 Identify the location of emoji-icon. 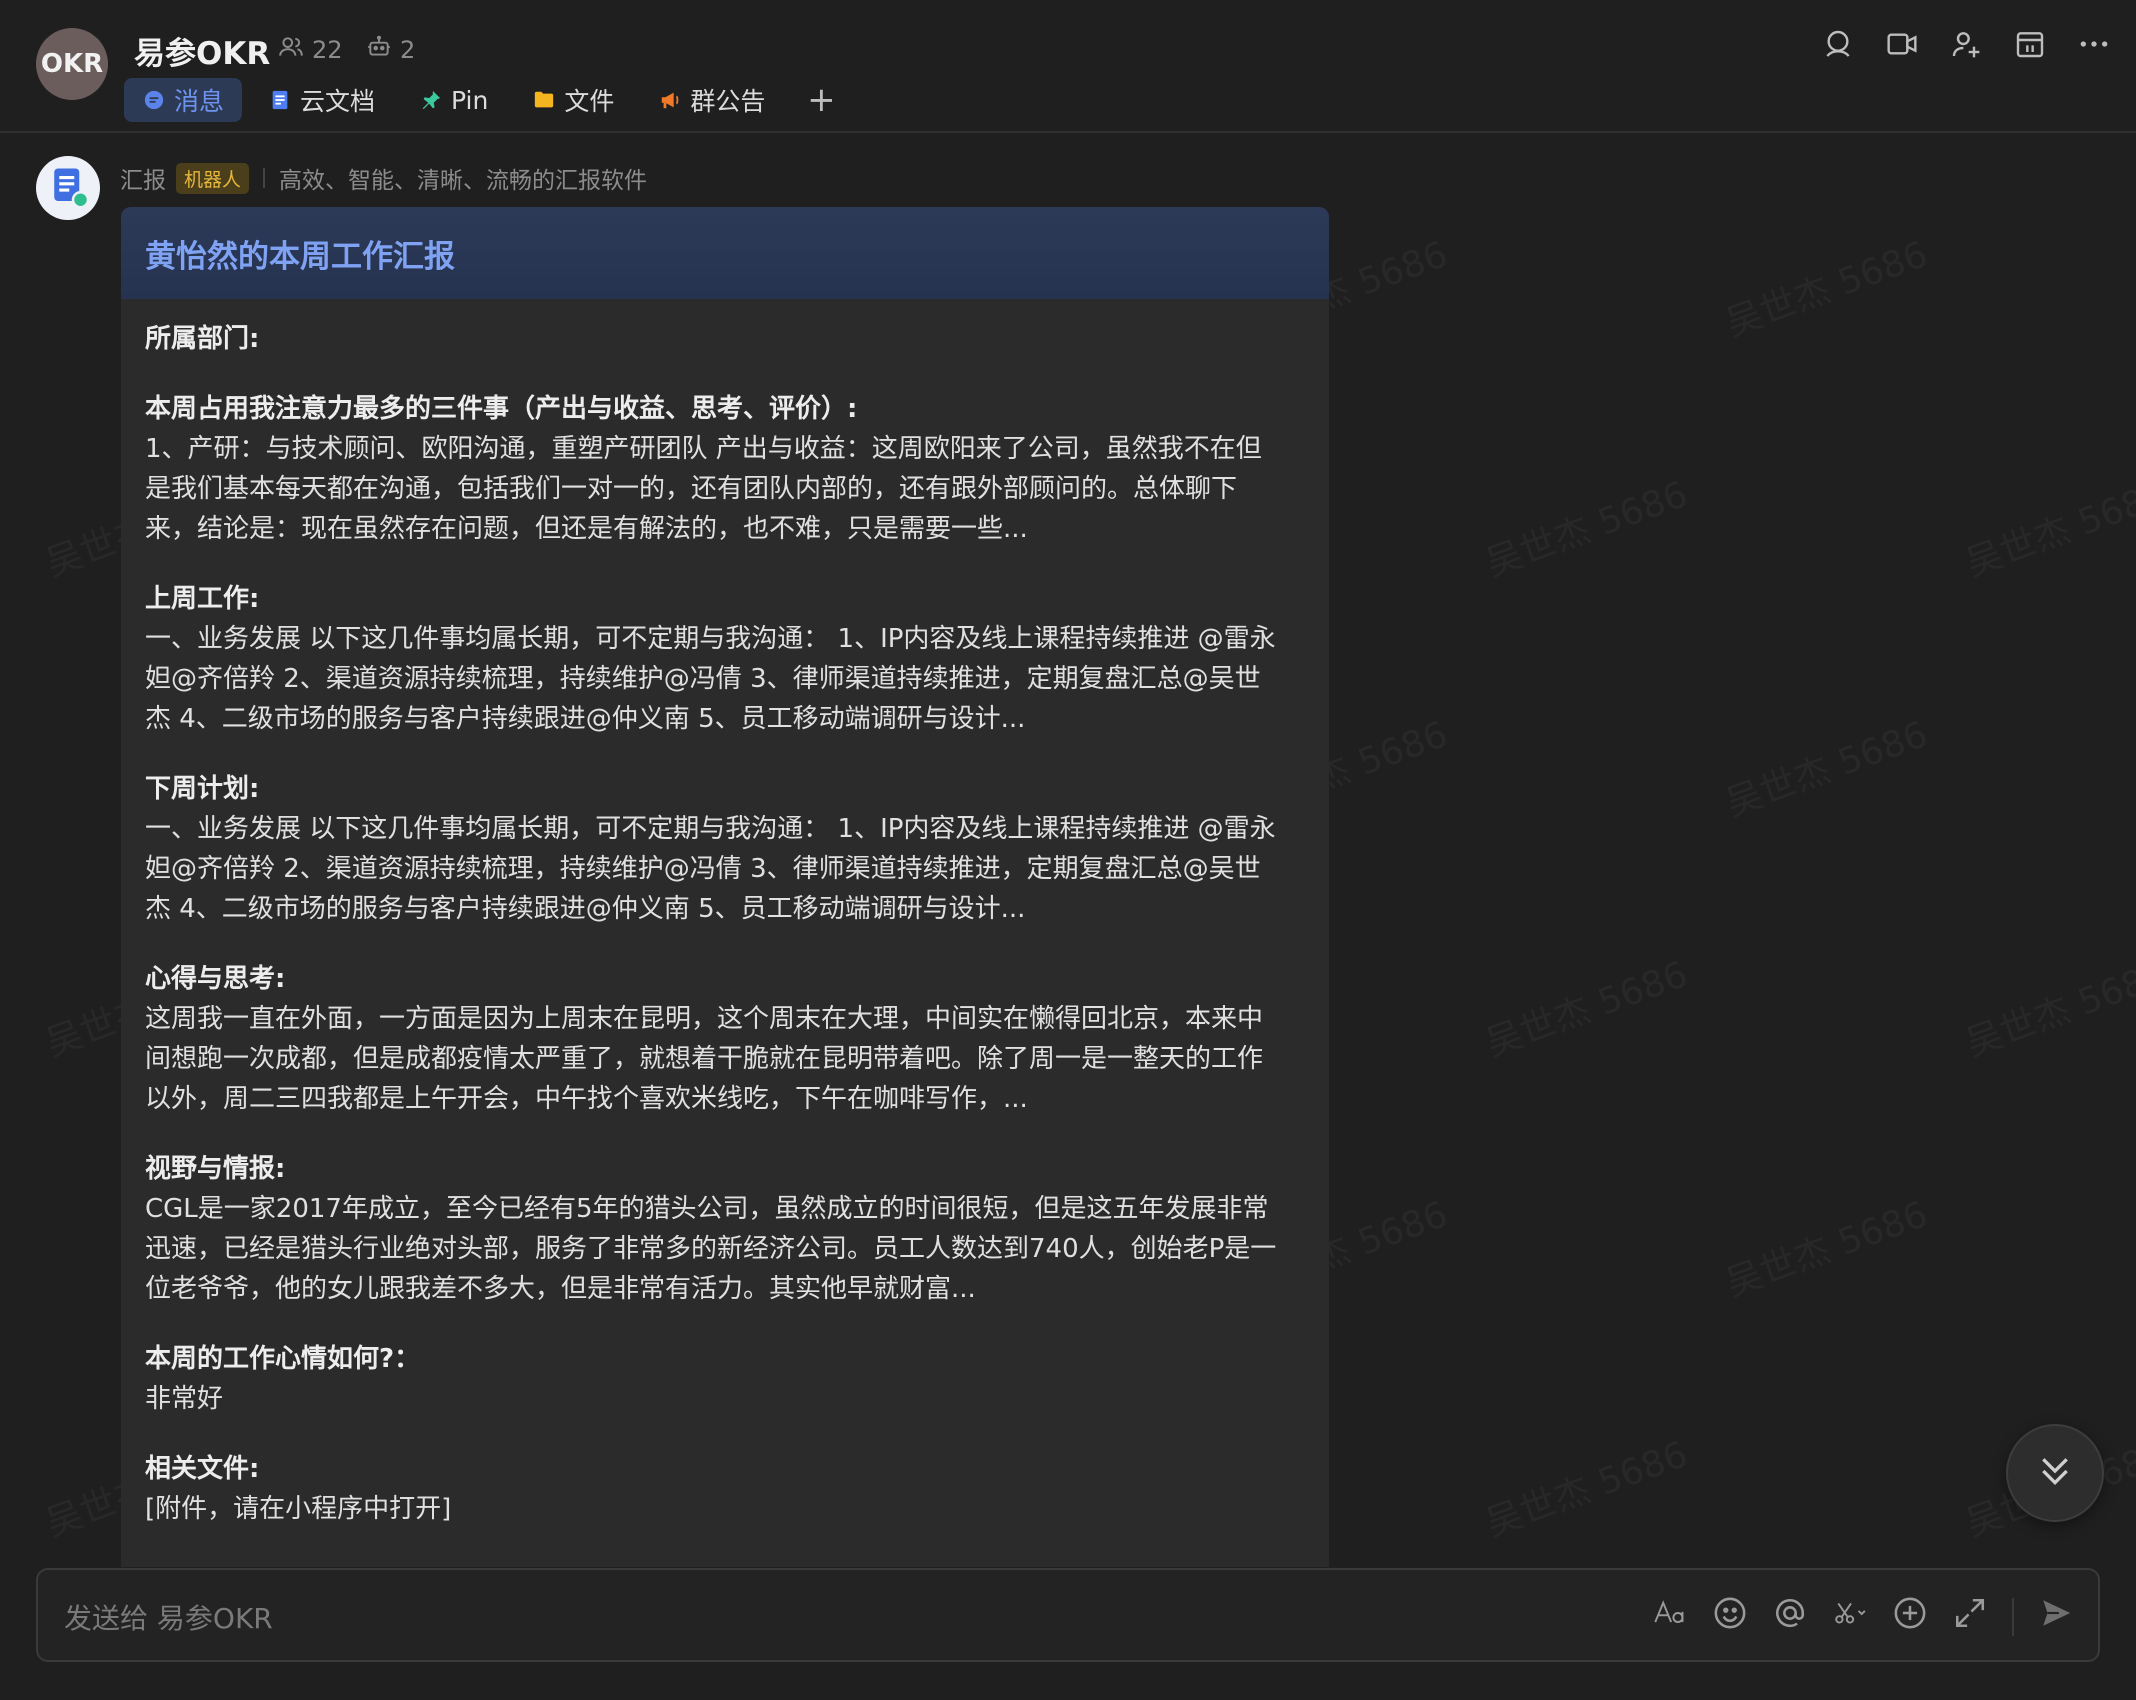
(1730, 1617).